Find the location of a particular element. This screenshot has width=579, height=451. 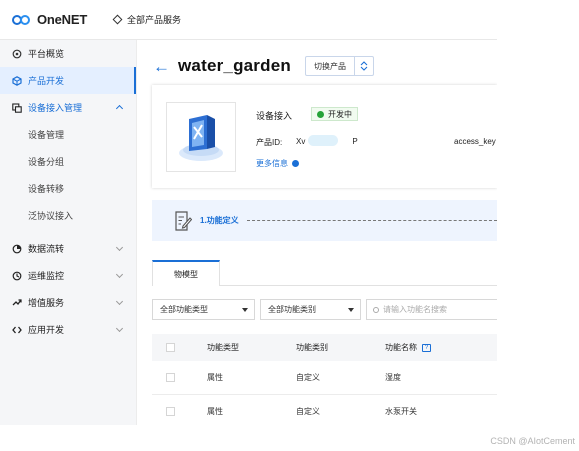

product-info-card: 设备接入 开发中 产品ID: Xv P access_key 更多信息 is located at coordinates (324, 136).